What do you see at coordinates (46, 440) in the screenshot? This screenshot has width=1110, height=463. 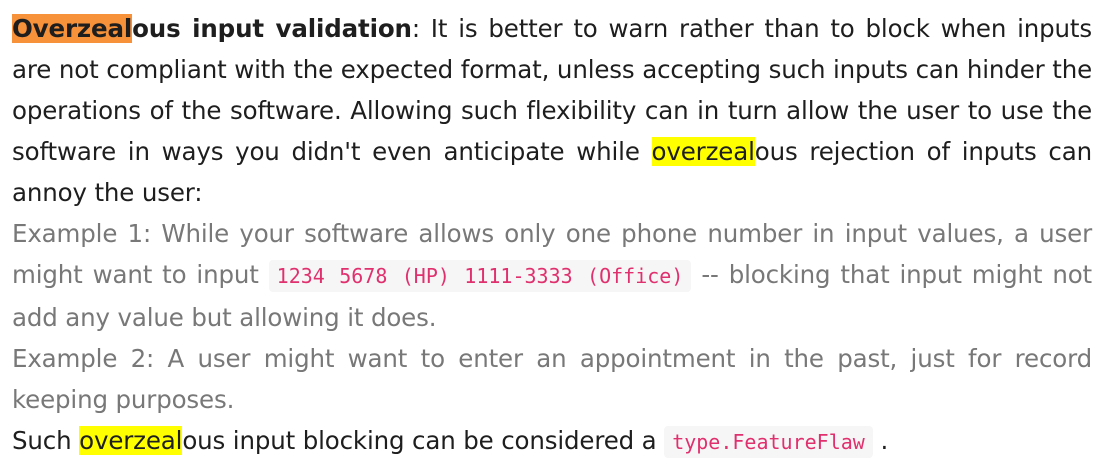 I see `conclusion-text-start: Such` at bounding box center [46, 440].